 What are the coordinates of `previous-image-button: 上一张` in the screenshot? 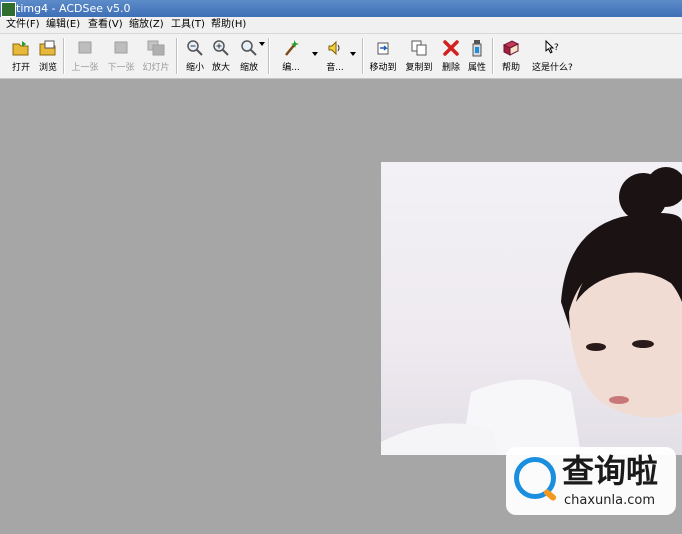 It's located at (85, 56).